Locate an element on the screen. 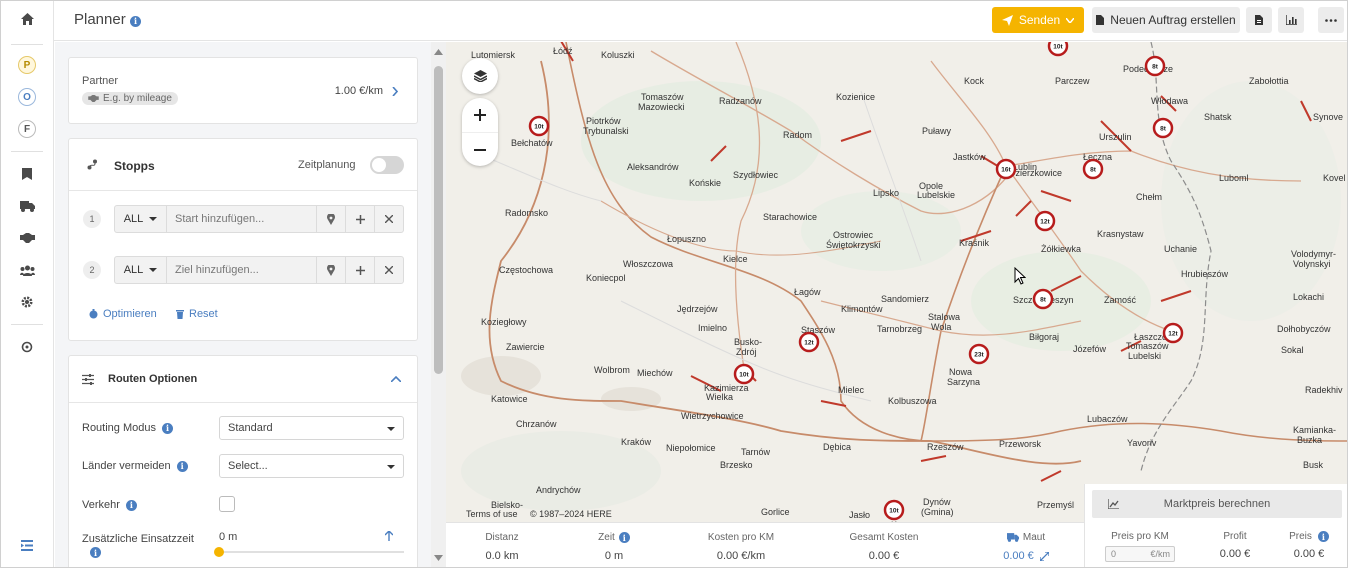  zoom-in-button is located at coordinates (480, 115).